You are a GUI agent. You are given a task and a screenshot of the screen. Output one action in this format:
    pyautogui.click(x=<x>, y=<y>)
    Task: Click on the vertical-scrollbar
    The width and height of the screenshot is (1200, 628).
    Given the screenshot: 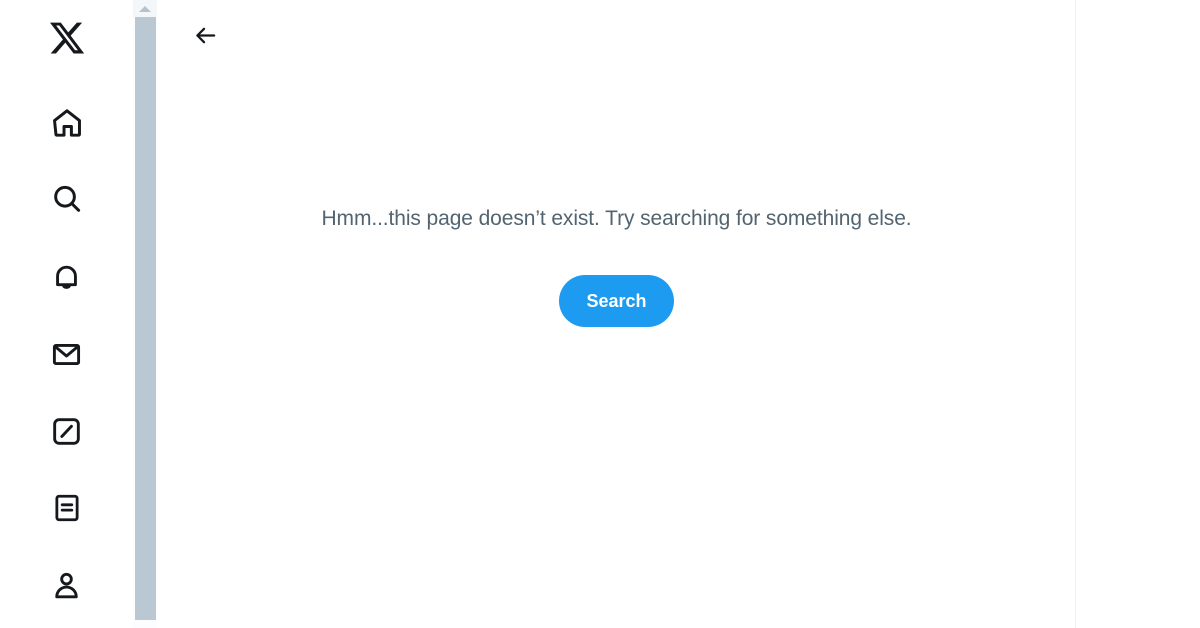 What is the action you would take?
    pyautogui.click(x=145, y=314)
    